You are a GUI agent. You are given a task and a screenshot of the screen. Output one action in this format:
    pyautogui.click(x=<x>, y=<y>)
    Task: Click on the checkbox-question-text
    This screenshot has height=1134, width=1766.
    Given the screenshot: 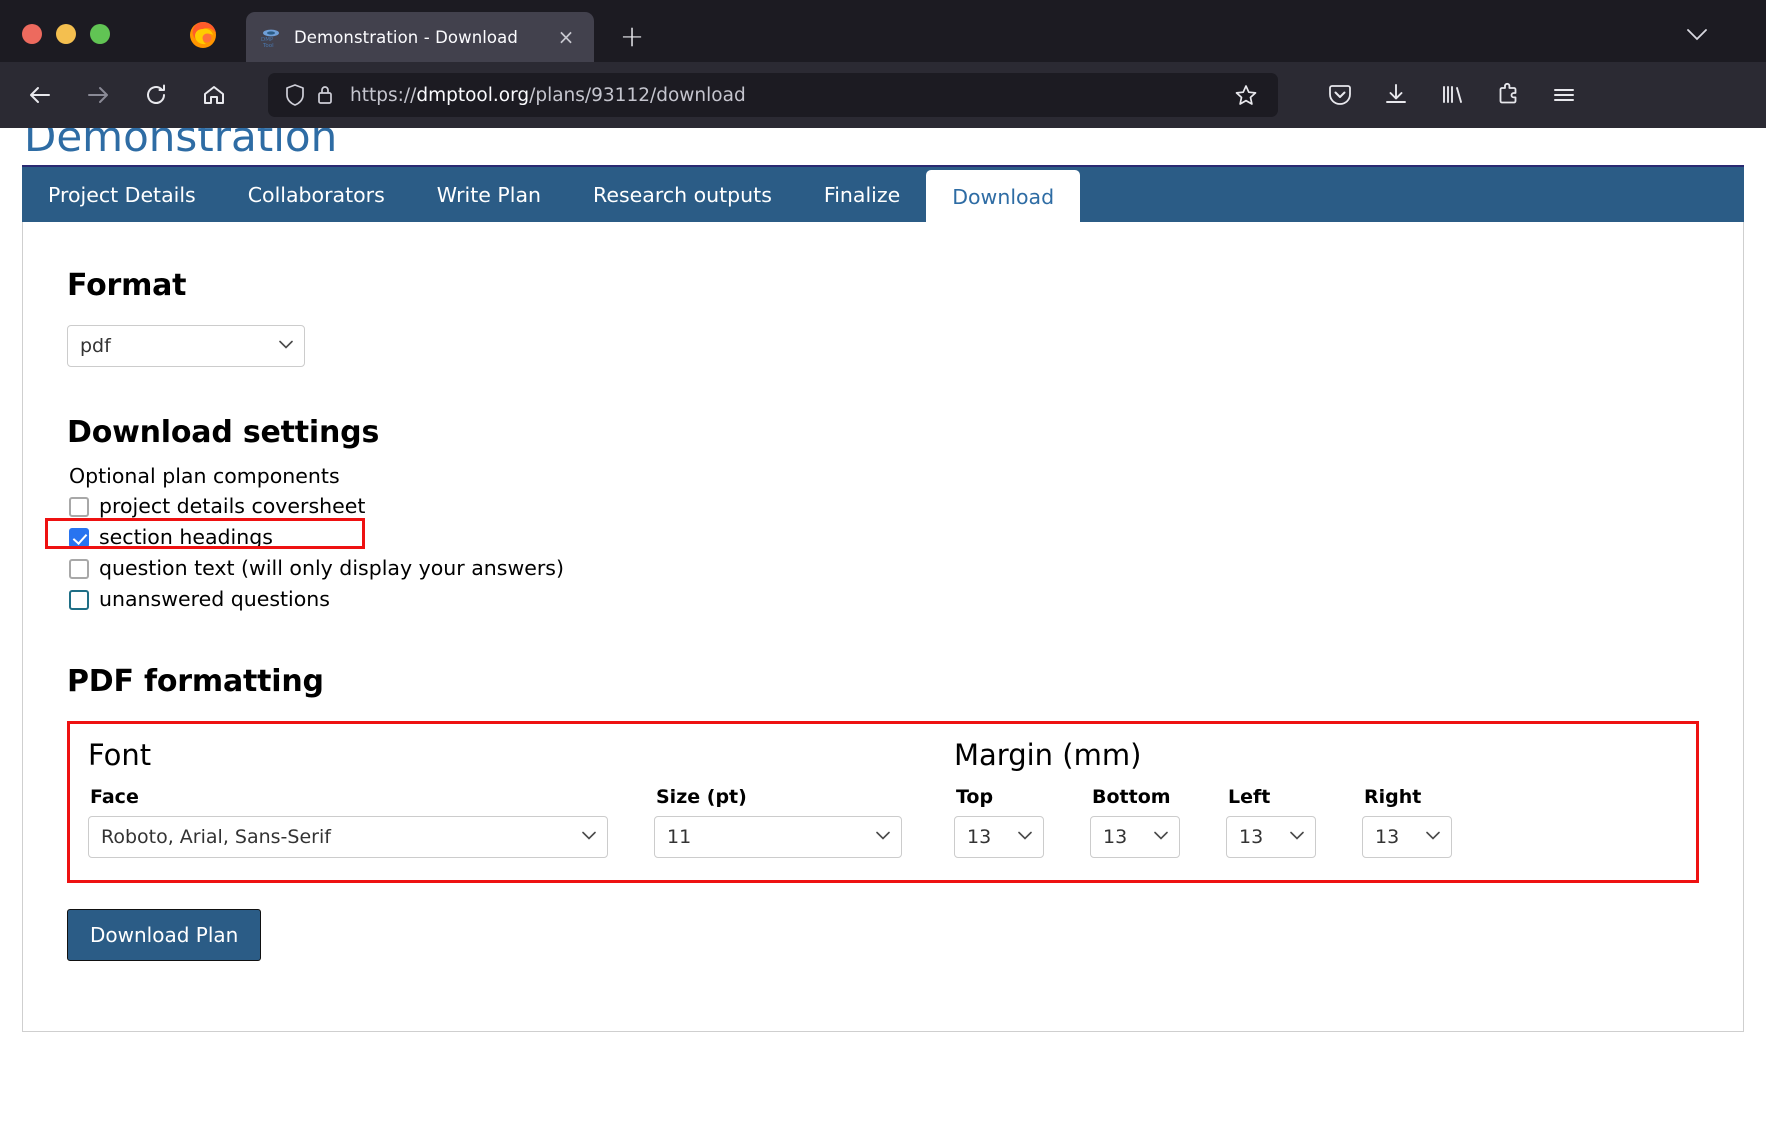 What is the action you would take?
    pyautogui.click(x=79, y=568)
    